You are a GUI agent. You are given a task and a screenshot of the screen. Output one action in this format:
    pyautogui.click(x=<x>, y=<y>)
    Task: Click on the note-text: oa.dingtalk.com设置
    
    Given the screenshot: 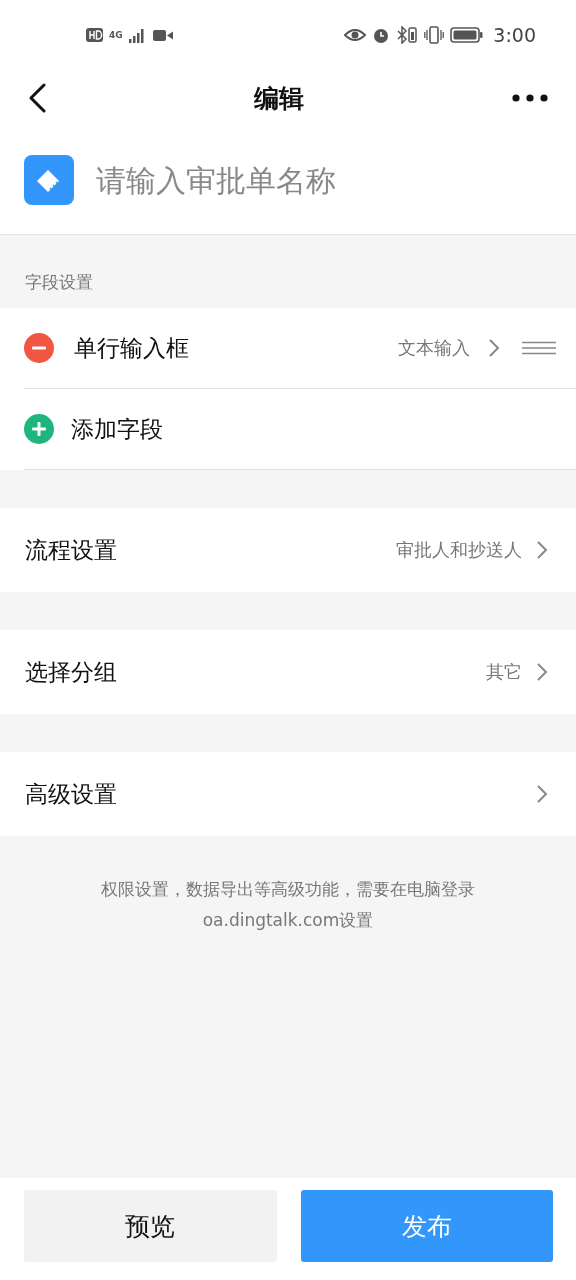 What is the action you would take?
    pyautogui.click(x=288, y=920)
    